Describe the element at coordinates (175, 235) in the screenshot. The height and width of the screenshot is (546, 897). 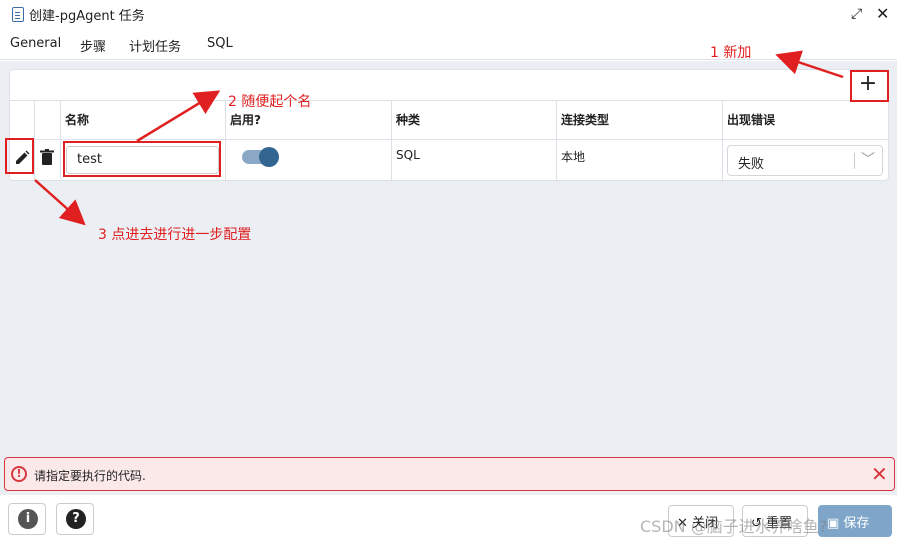
I see `annotation-step3: 3 点进去进行进一步配置` at that location.